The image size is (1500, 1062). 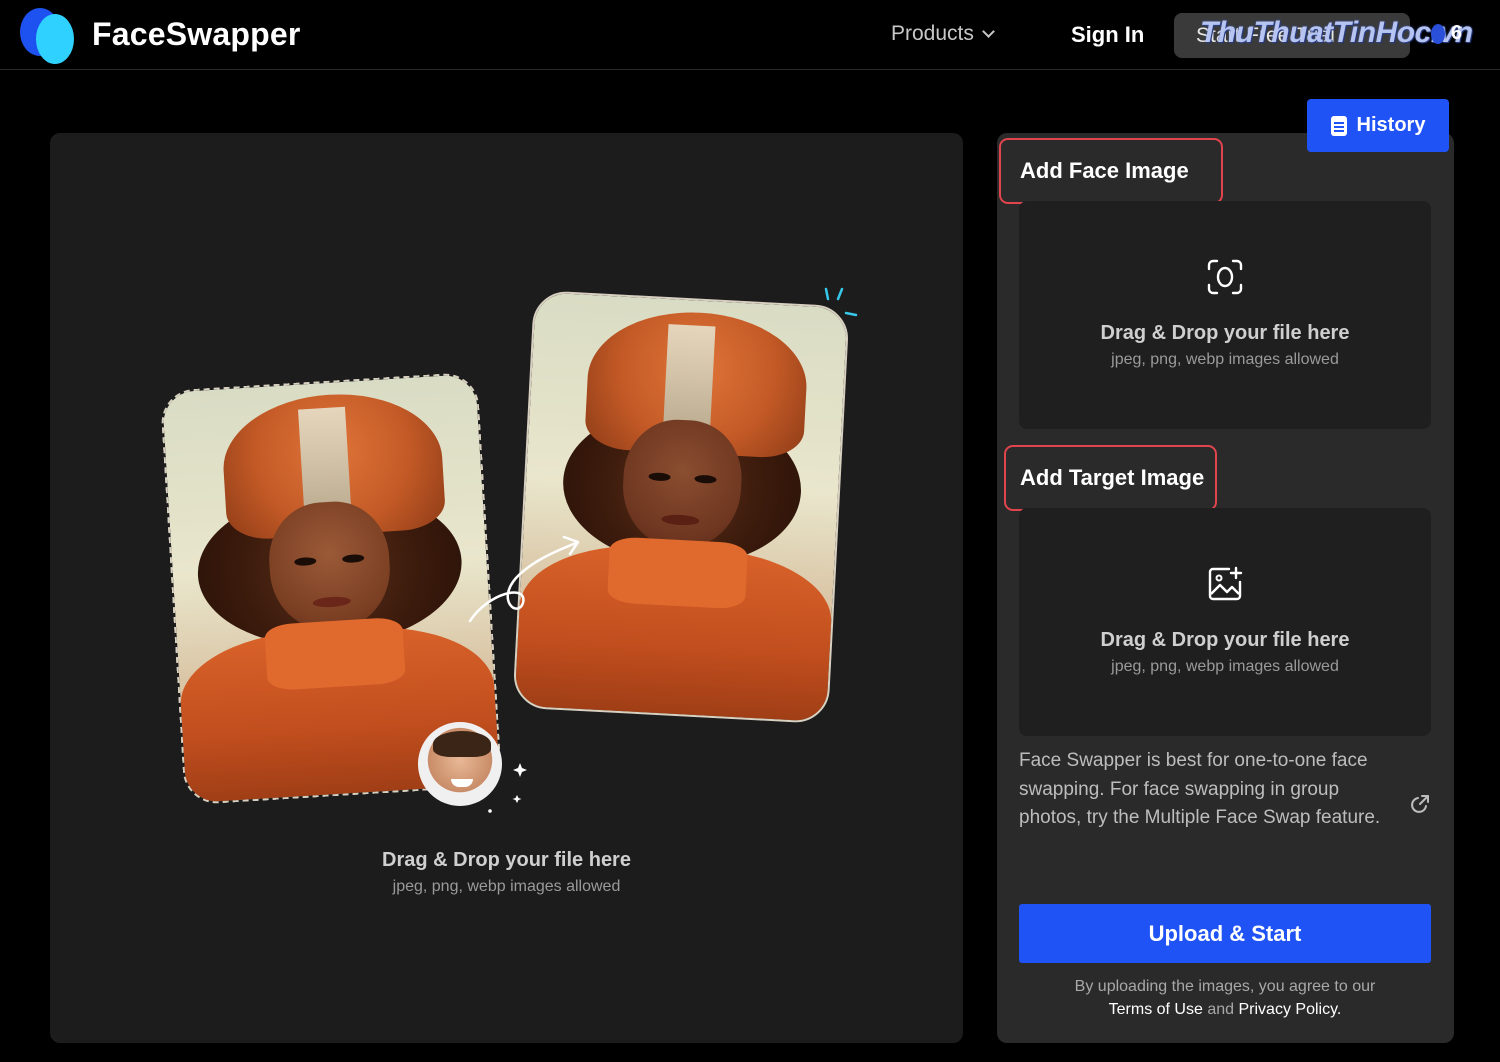 What do you see at coordinates (55, 39) in the screenshot?
I see `logo-cyan-circle` at bounding box center [55, 39].